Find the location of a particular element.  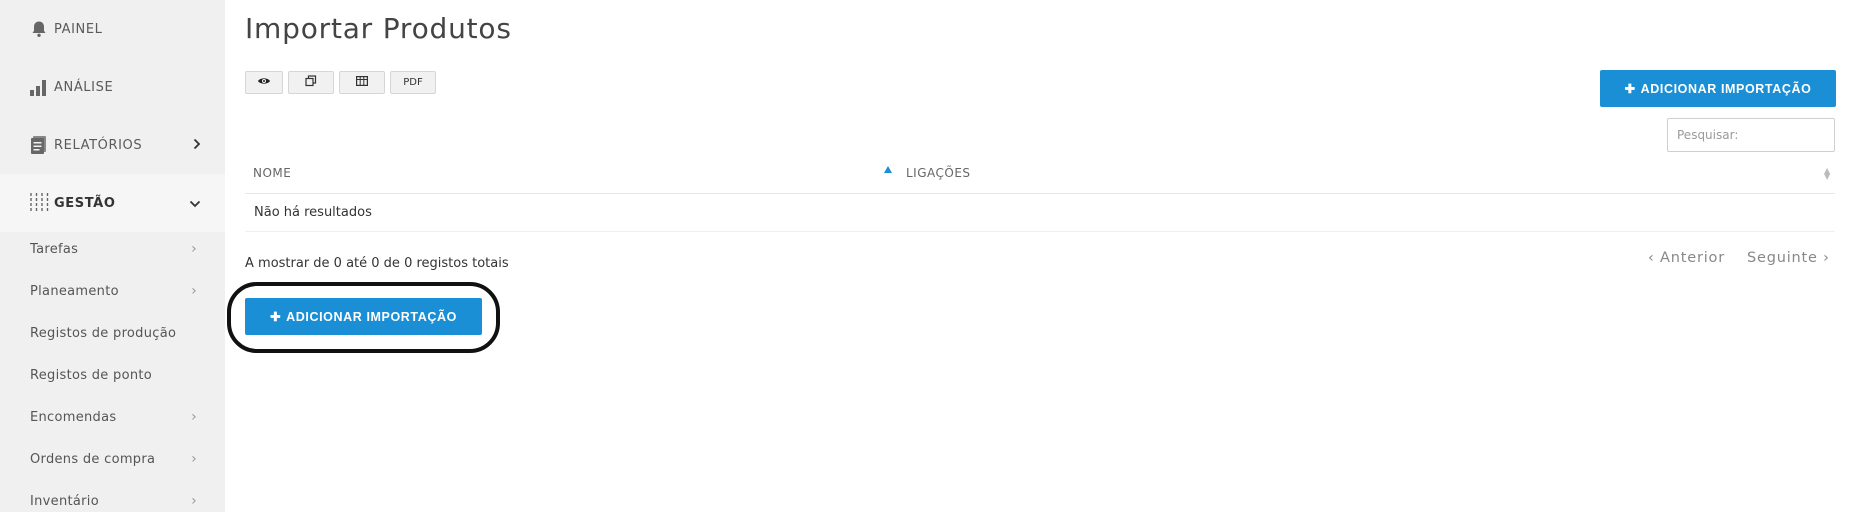

page-title: Importar Produtos is located at coordinates (378, 28).